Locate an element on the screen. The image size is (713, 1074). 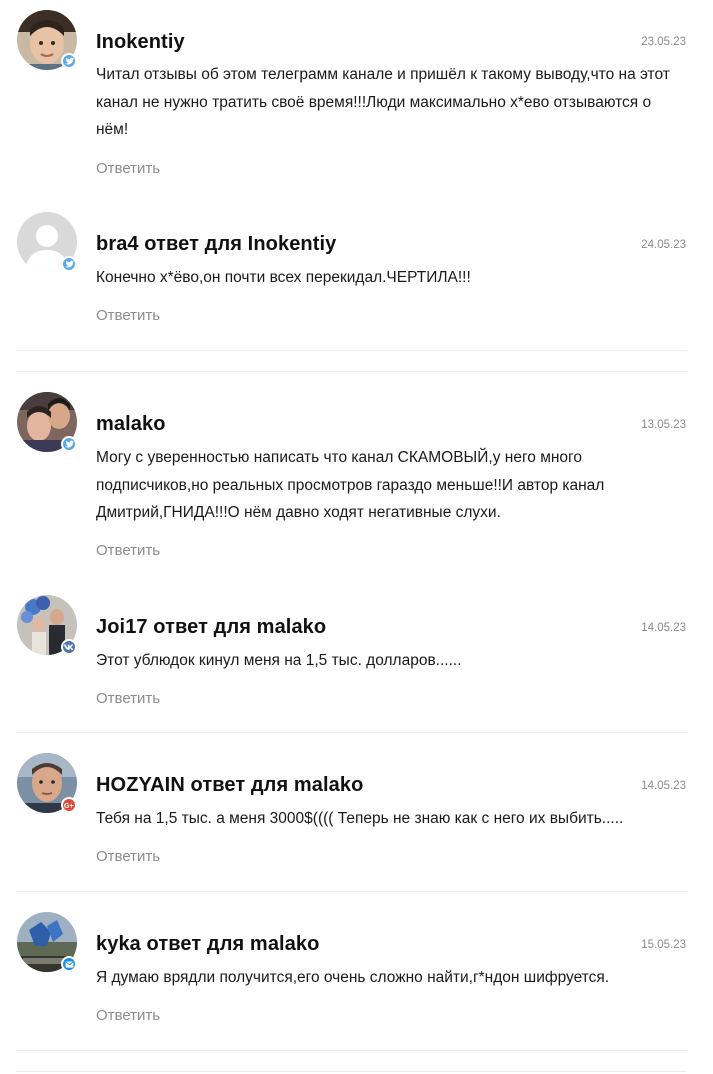
comment-author: HOZYAIN ответ для malako is located at coordinates (229, 785).